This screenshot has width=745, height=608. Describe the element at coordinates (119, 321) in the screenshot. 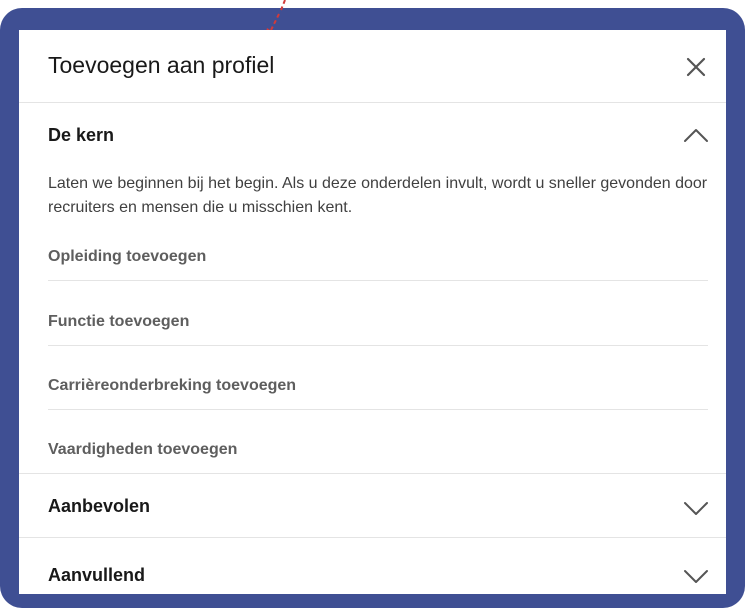

I see `add-position-label: Functie toevoegen` at that location.